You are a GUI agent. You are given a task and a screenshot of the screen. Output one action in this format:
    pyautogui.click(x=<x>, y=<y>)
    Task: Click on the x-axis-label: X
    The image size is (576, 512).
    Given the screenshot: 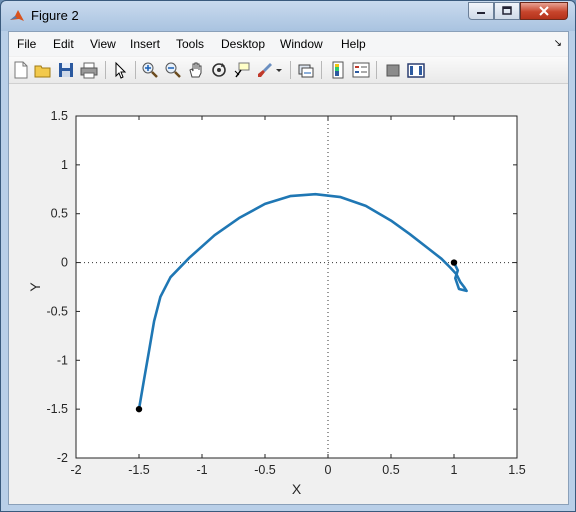 What is the action you would take?
    pyautogui.click(x=297, y=489)
    